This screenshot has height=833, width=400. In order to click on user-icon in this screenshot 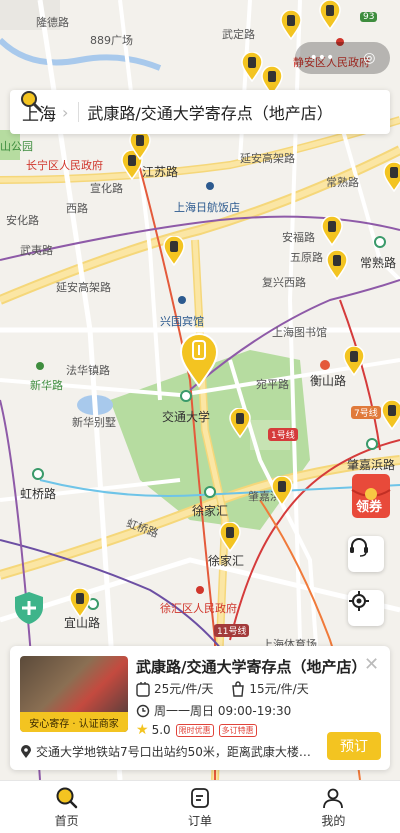, I will do `click(333, 798)`.